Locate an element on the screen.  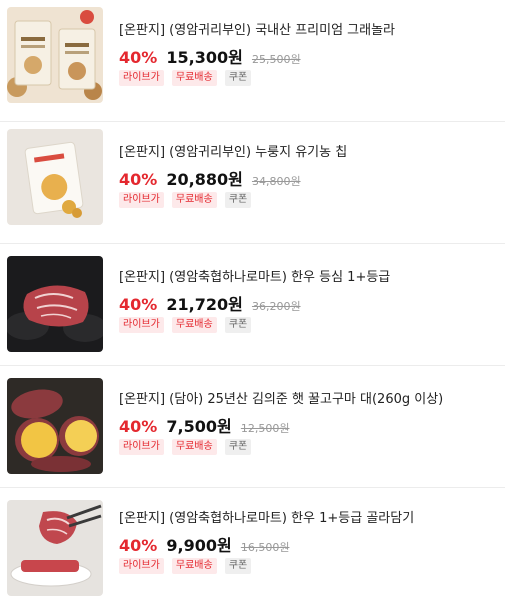
original-price: 36,200원 is located at coordinates (276, 306).